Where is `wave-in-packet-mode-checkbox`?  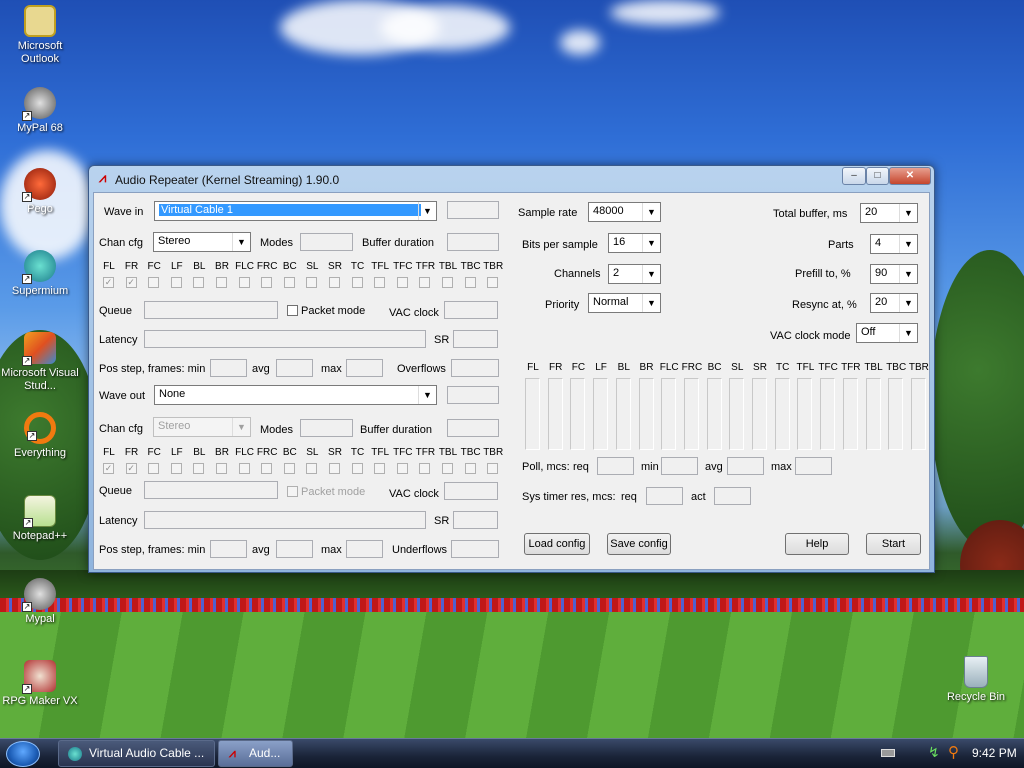 wave-in-packet-mode-checkbox is located at coordinates (292, 310).